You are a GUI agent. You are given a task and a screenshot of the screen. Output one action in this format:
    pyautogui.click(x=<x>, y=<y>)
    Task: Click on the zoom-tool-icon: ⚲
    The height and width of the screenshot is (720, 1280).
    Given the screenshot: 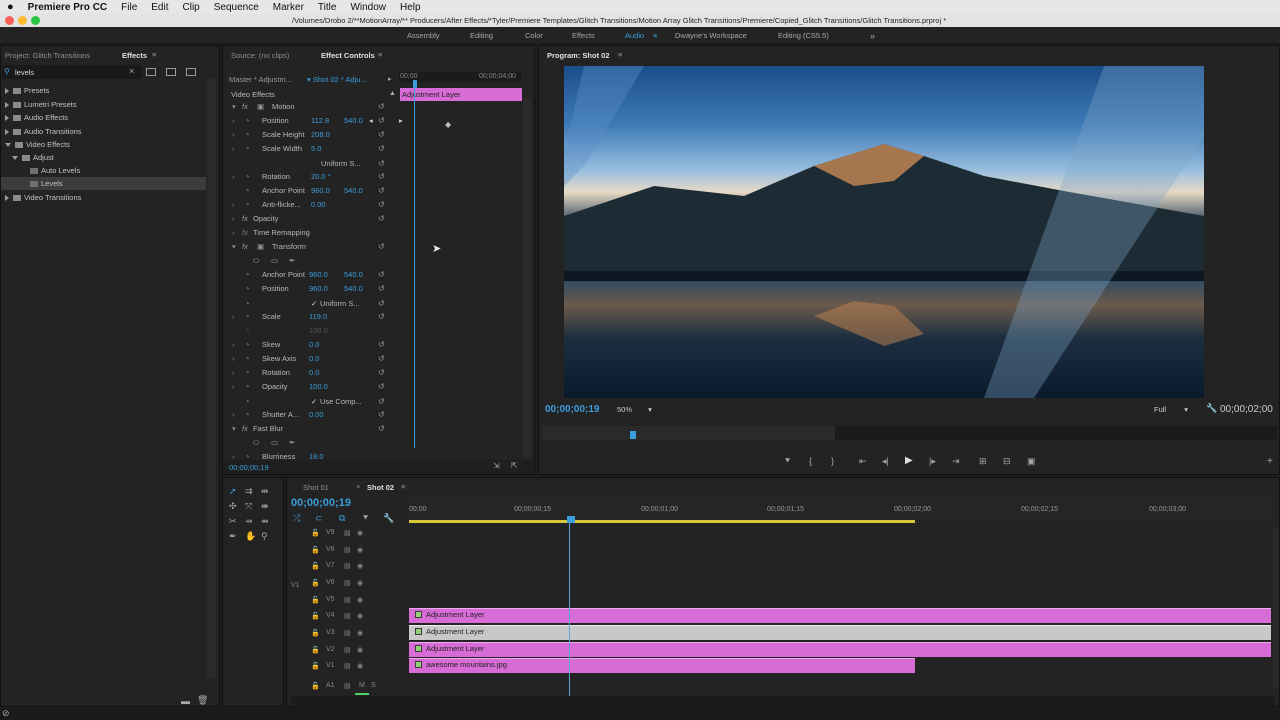 What is the action you would take?
    pyautogui.click(x=264, y=536)
    